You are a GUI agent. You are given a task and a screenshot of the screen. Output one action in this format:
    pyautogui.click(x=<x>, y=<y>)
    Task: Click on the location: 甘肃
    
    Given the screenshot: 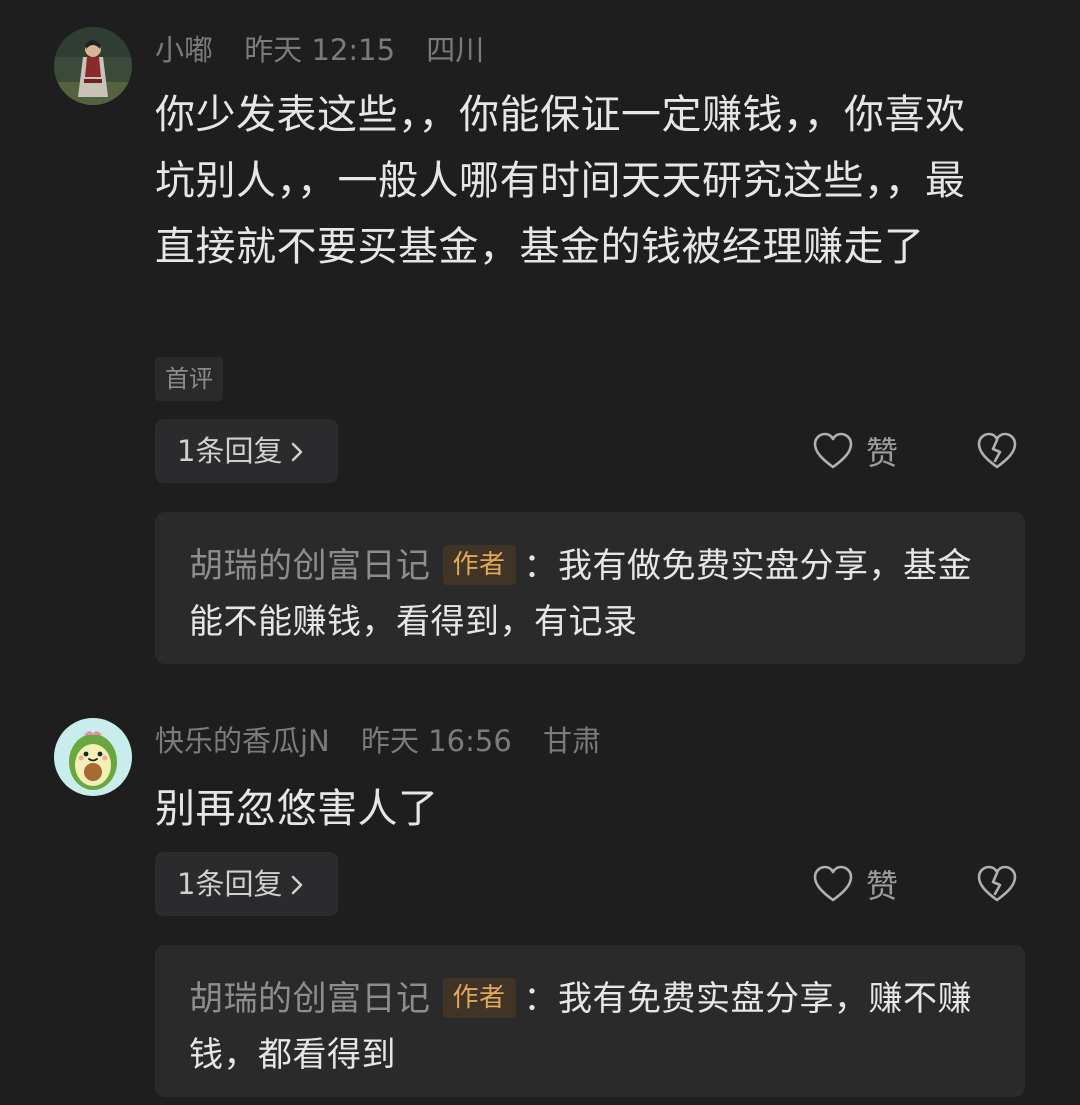 What is the action you would take?
    pyautogui.click(x=572, y=741)
    